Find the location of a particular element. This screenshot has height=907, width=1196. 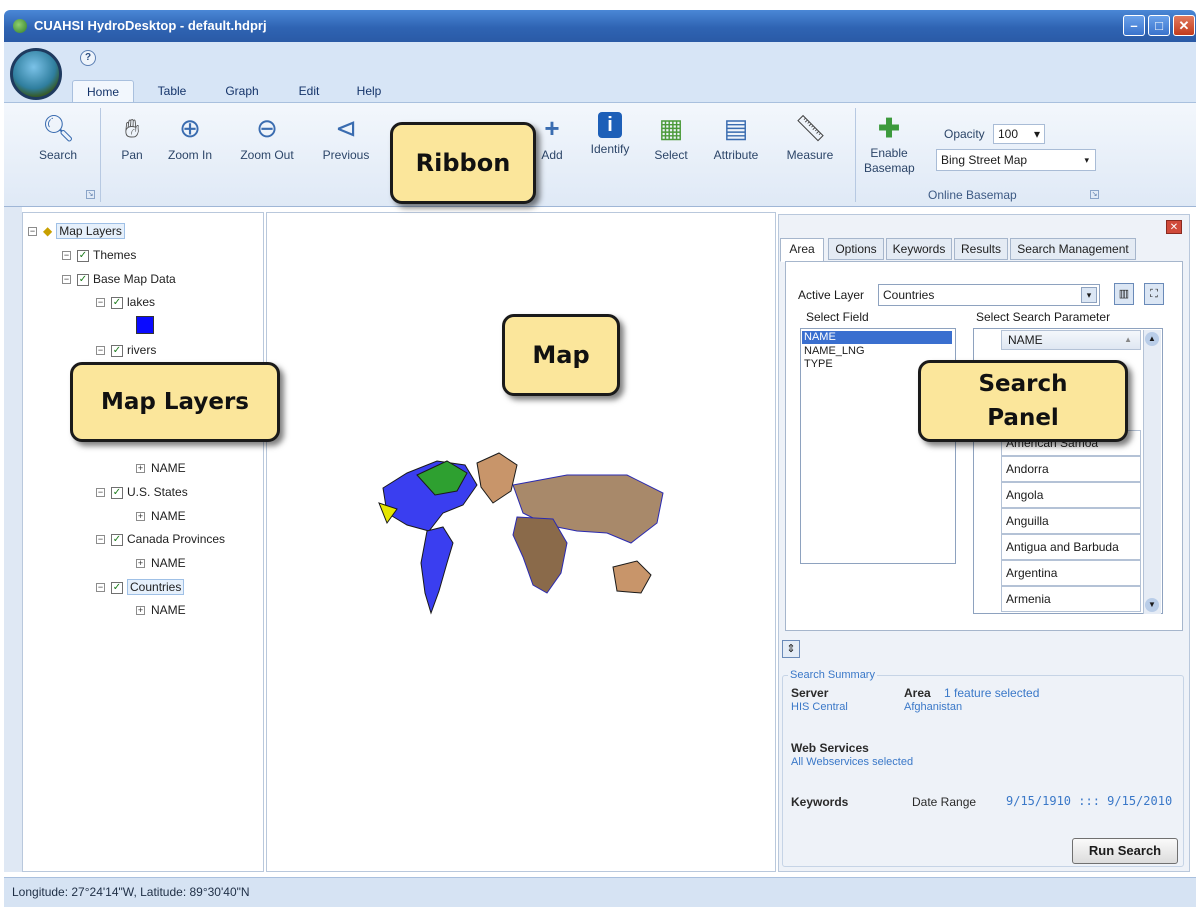

tree-root: − ◆ Map Layers is located at coordinates (76, 231).